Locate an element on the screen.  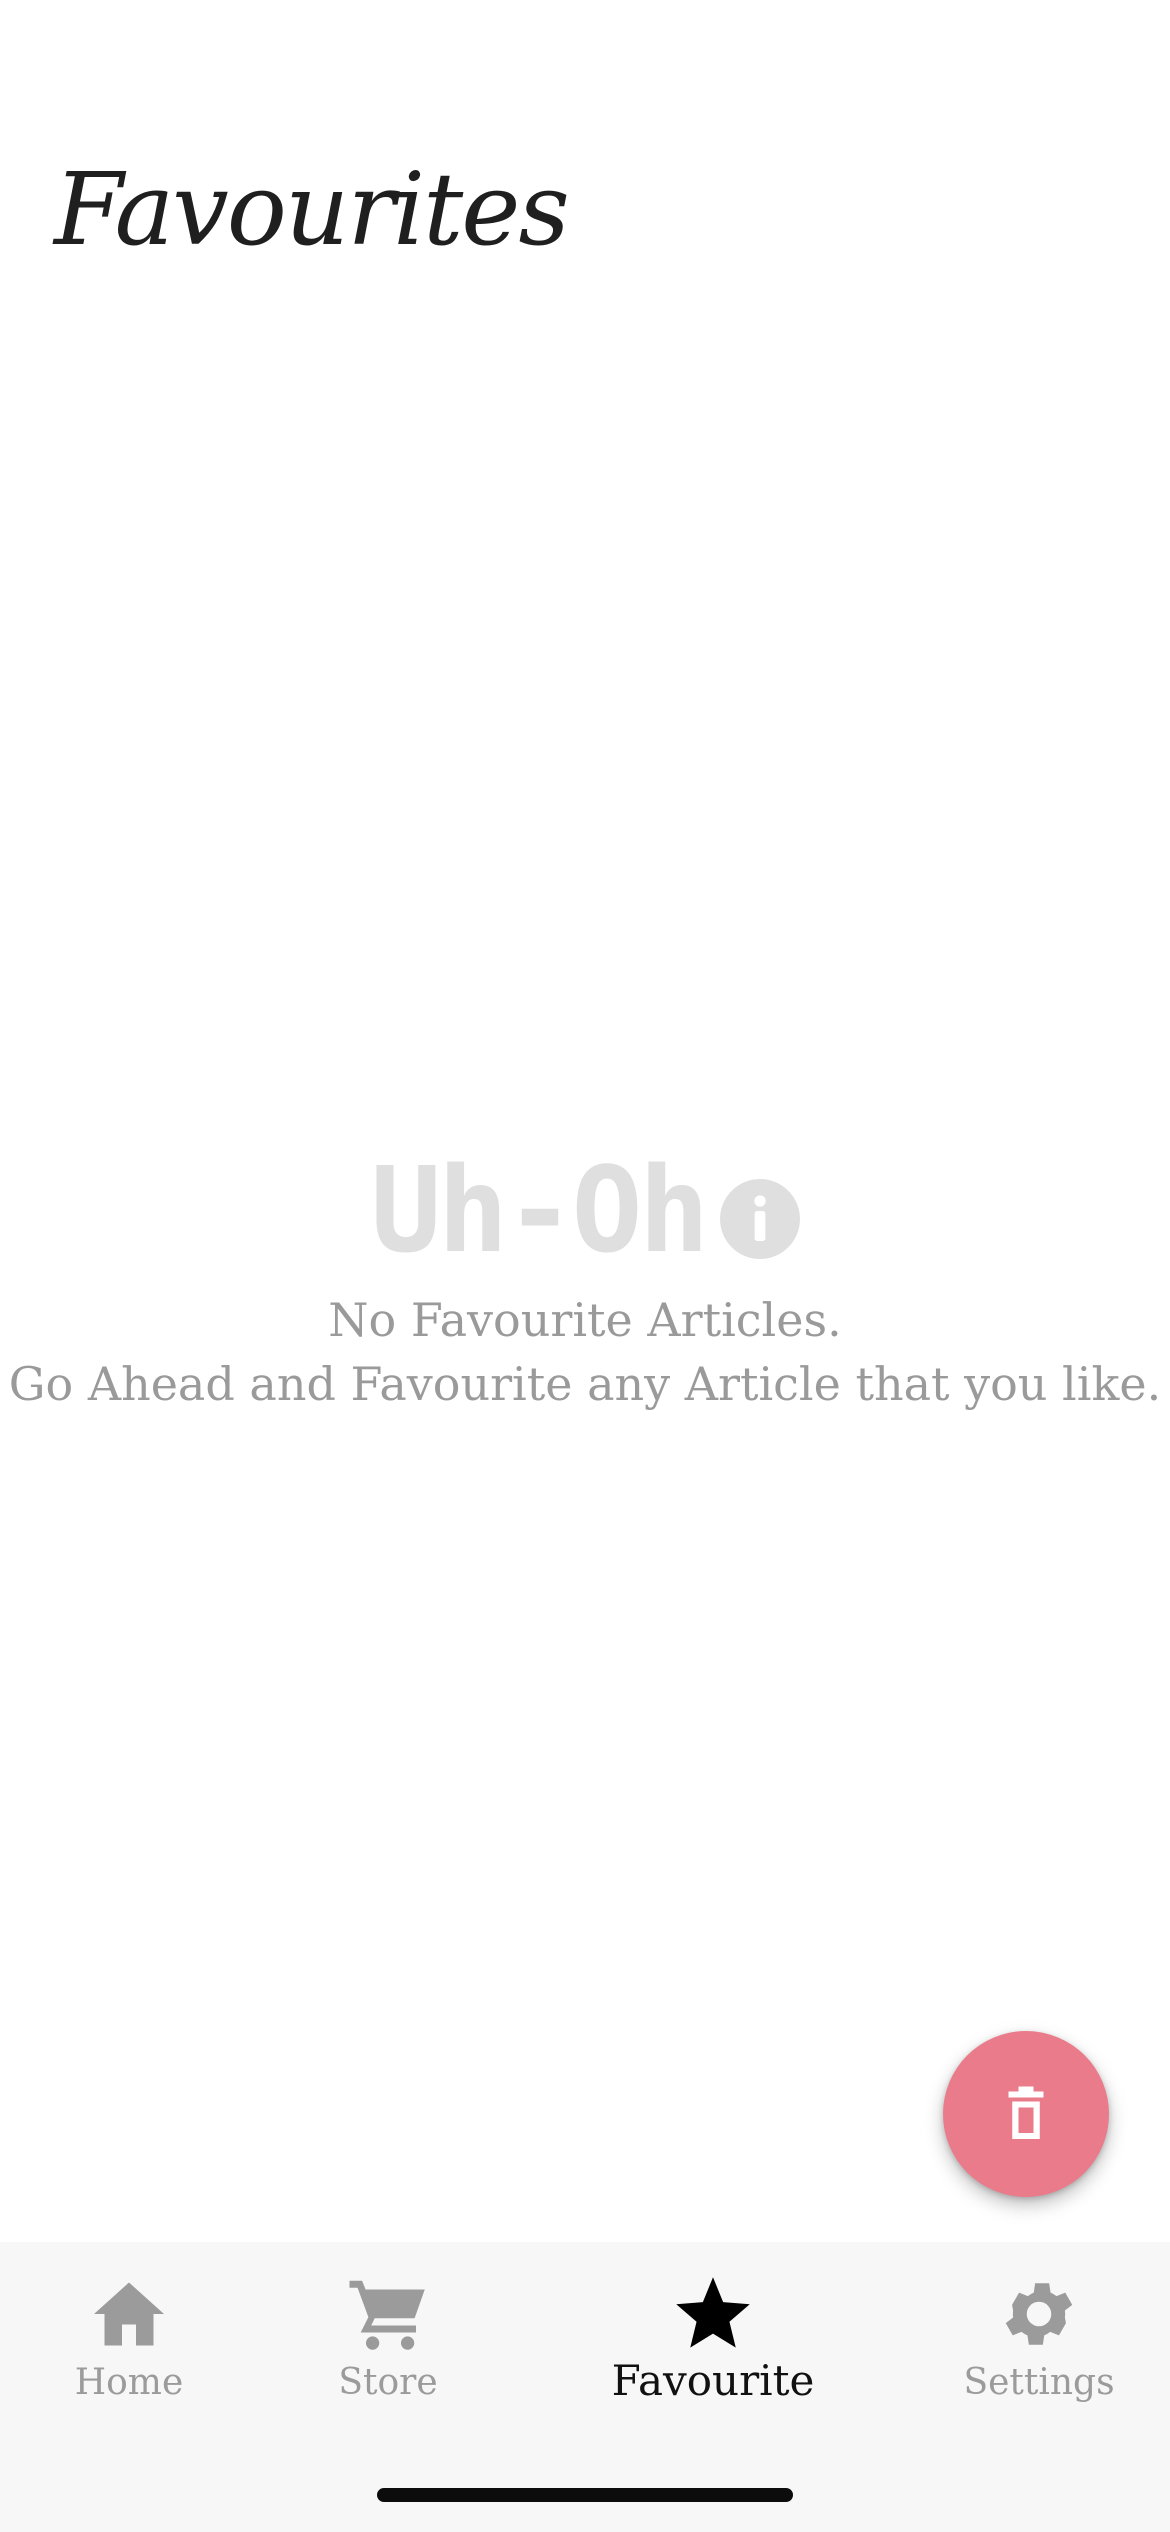
trash-icon is located at coordinates (1026, 2112).